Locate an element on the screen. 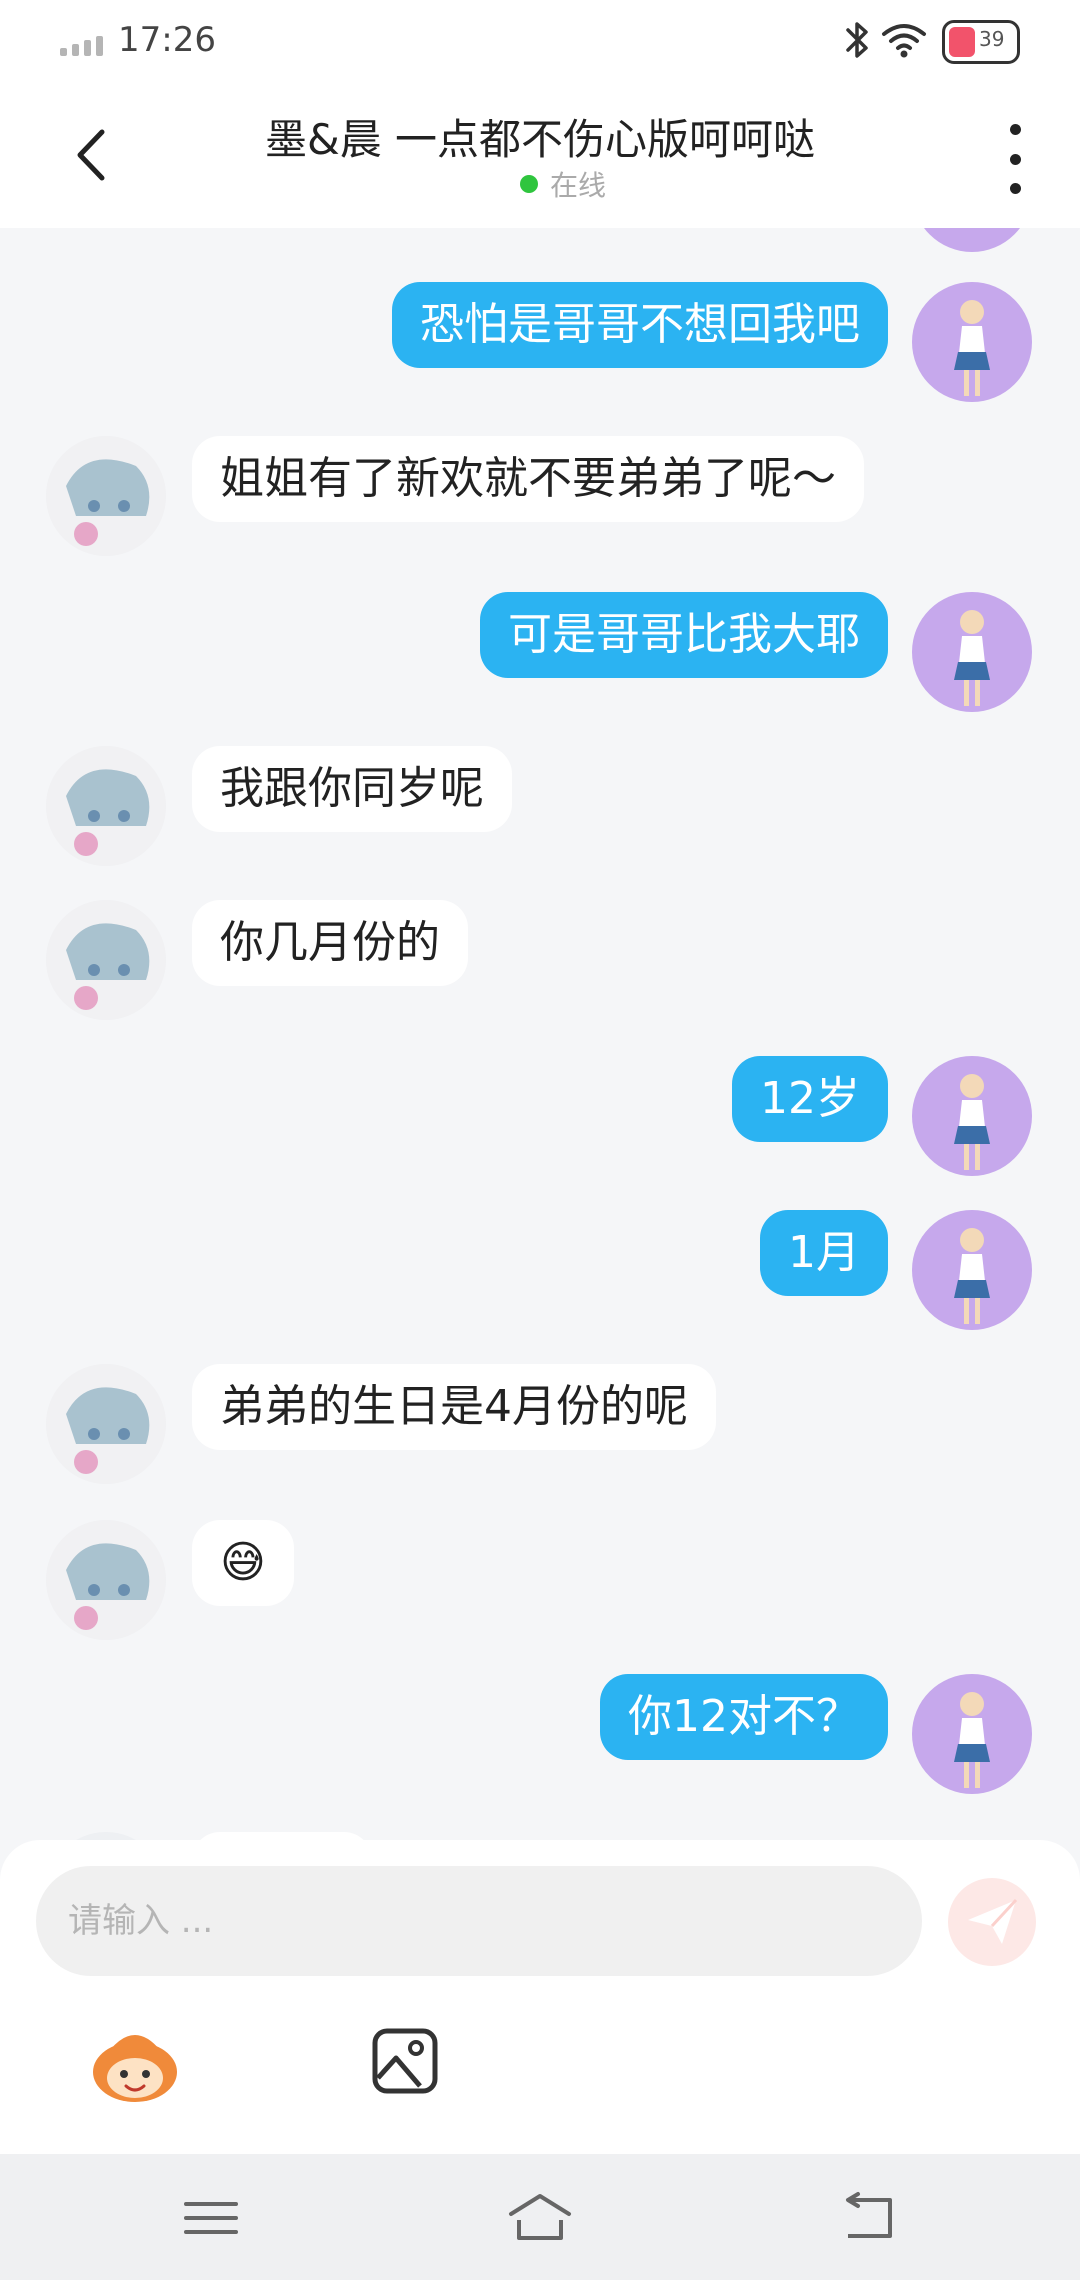 The width and height of the screenshot is (1080, 2280). send-icon is located at coordinates (993, 1921).